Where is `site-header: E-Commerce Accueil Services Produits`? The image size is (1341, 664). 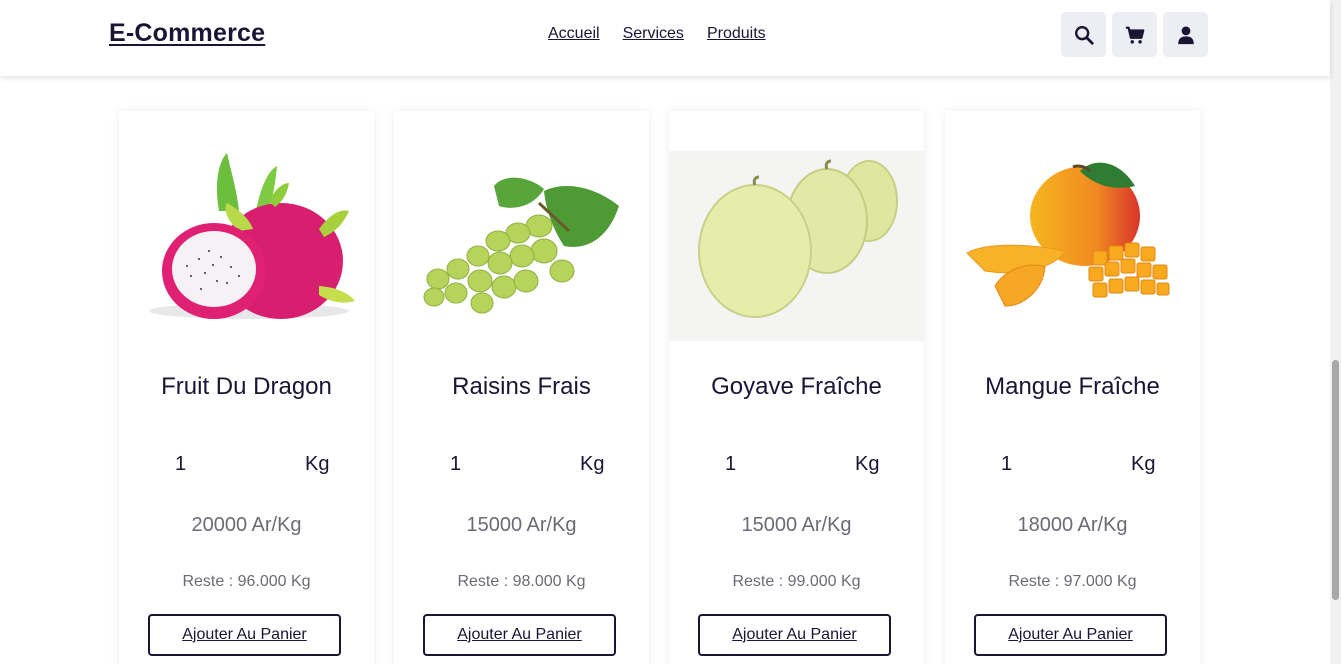
site-header: E-Commerce Accueil Services Produits is located at coordinates (665, 38).